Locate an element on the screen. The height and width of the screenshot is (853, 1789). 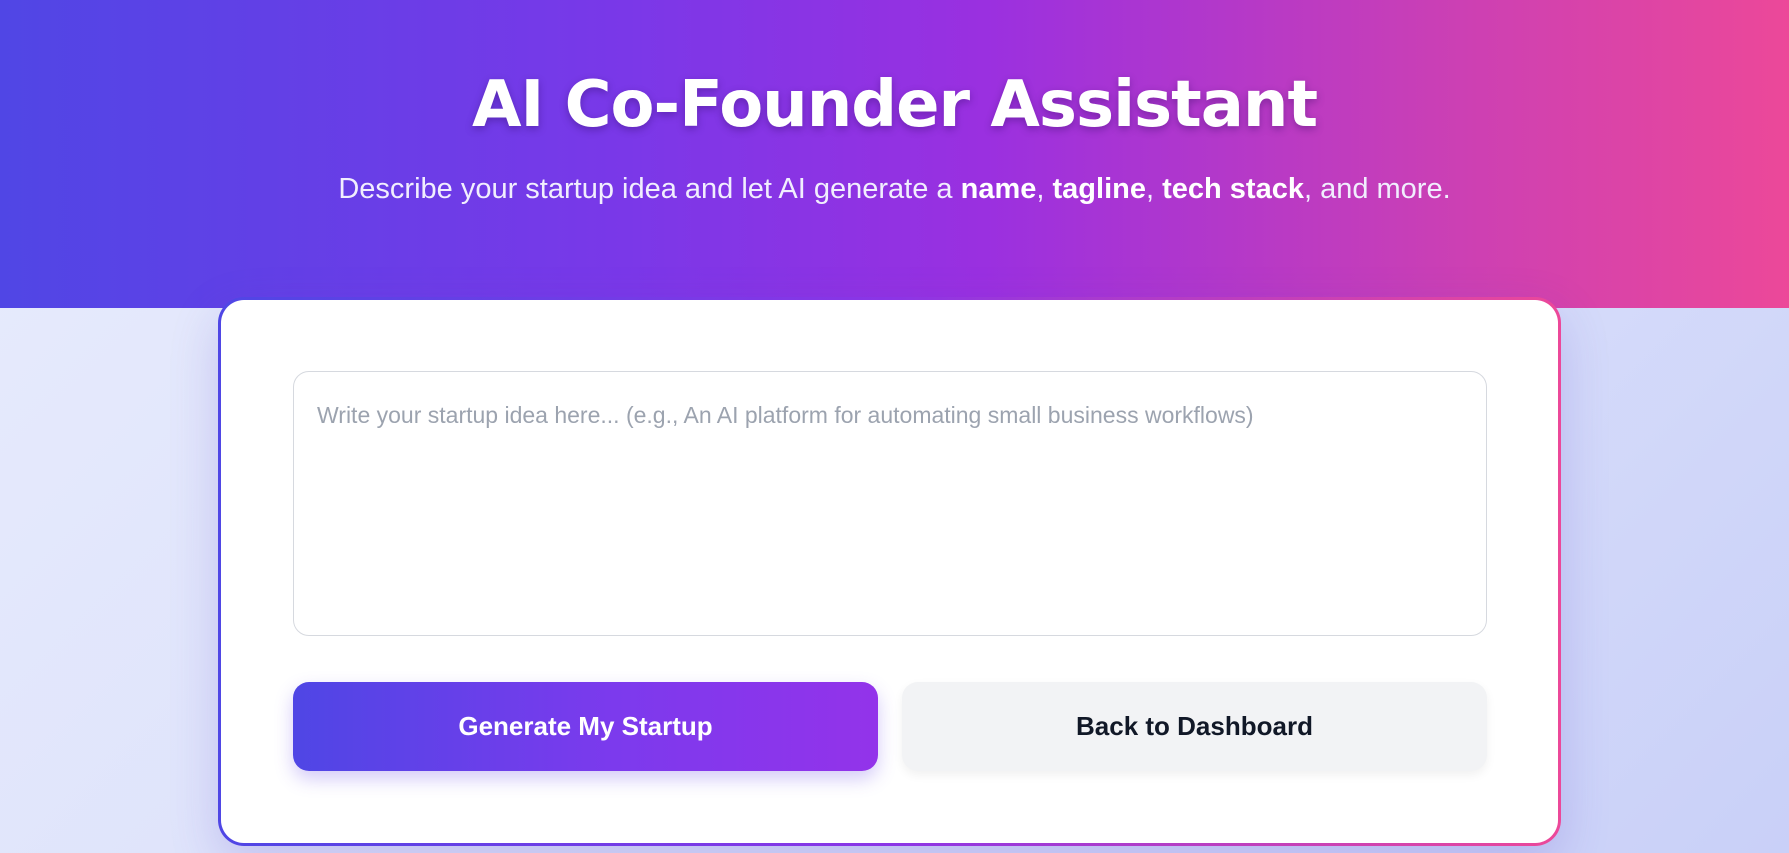
subtitle-highlight-tech-stack: tech stack is located at coordinates (1233, 189).